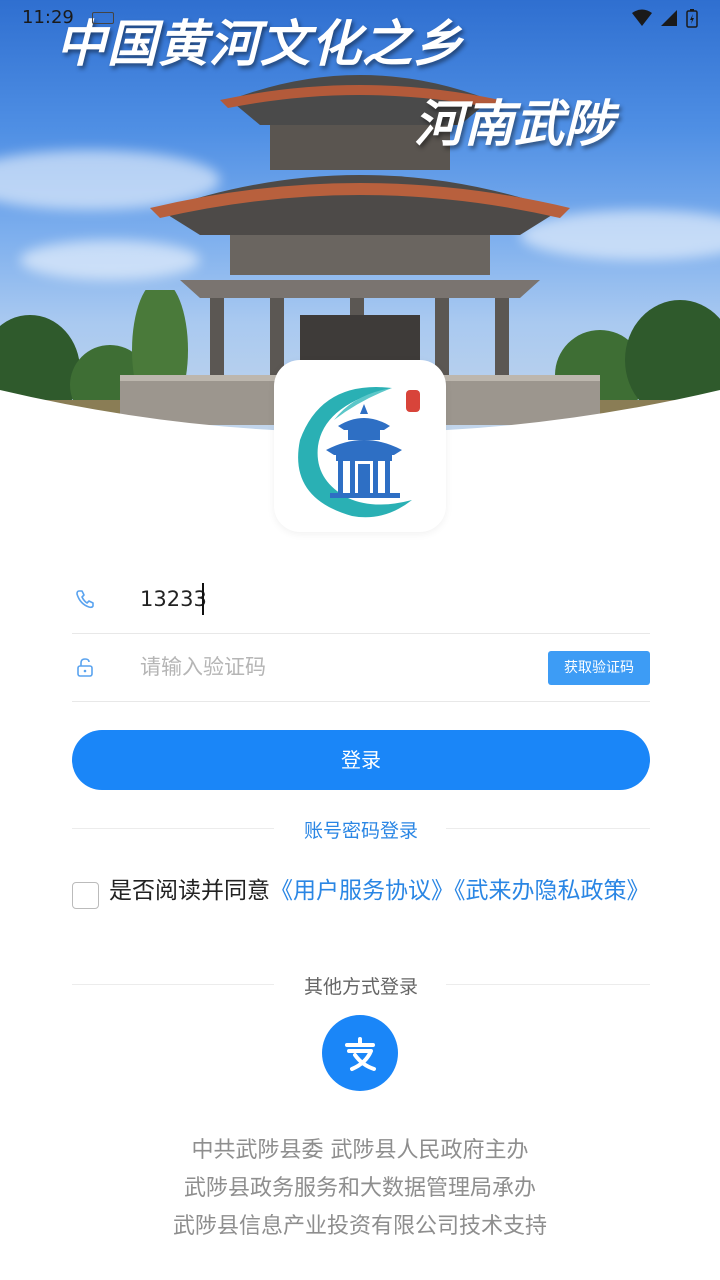 The width and height of the screenshot is (720, 1280). I want to click on text-caret, so click(203, 599).